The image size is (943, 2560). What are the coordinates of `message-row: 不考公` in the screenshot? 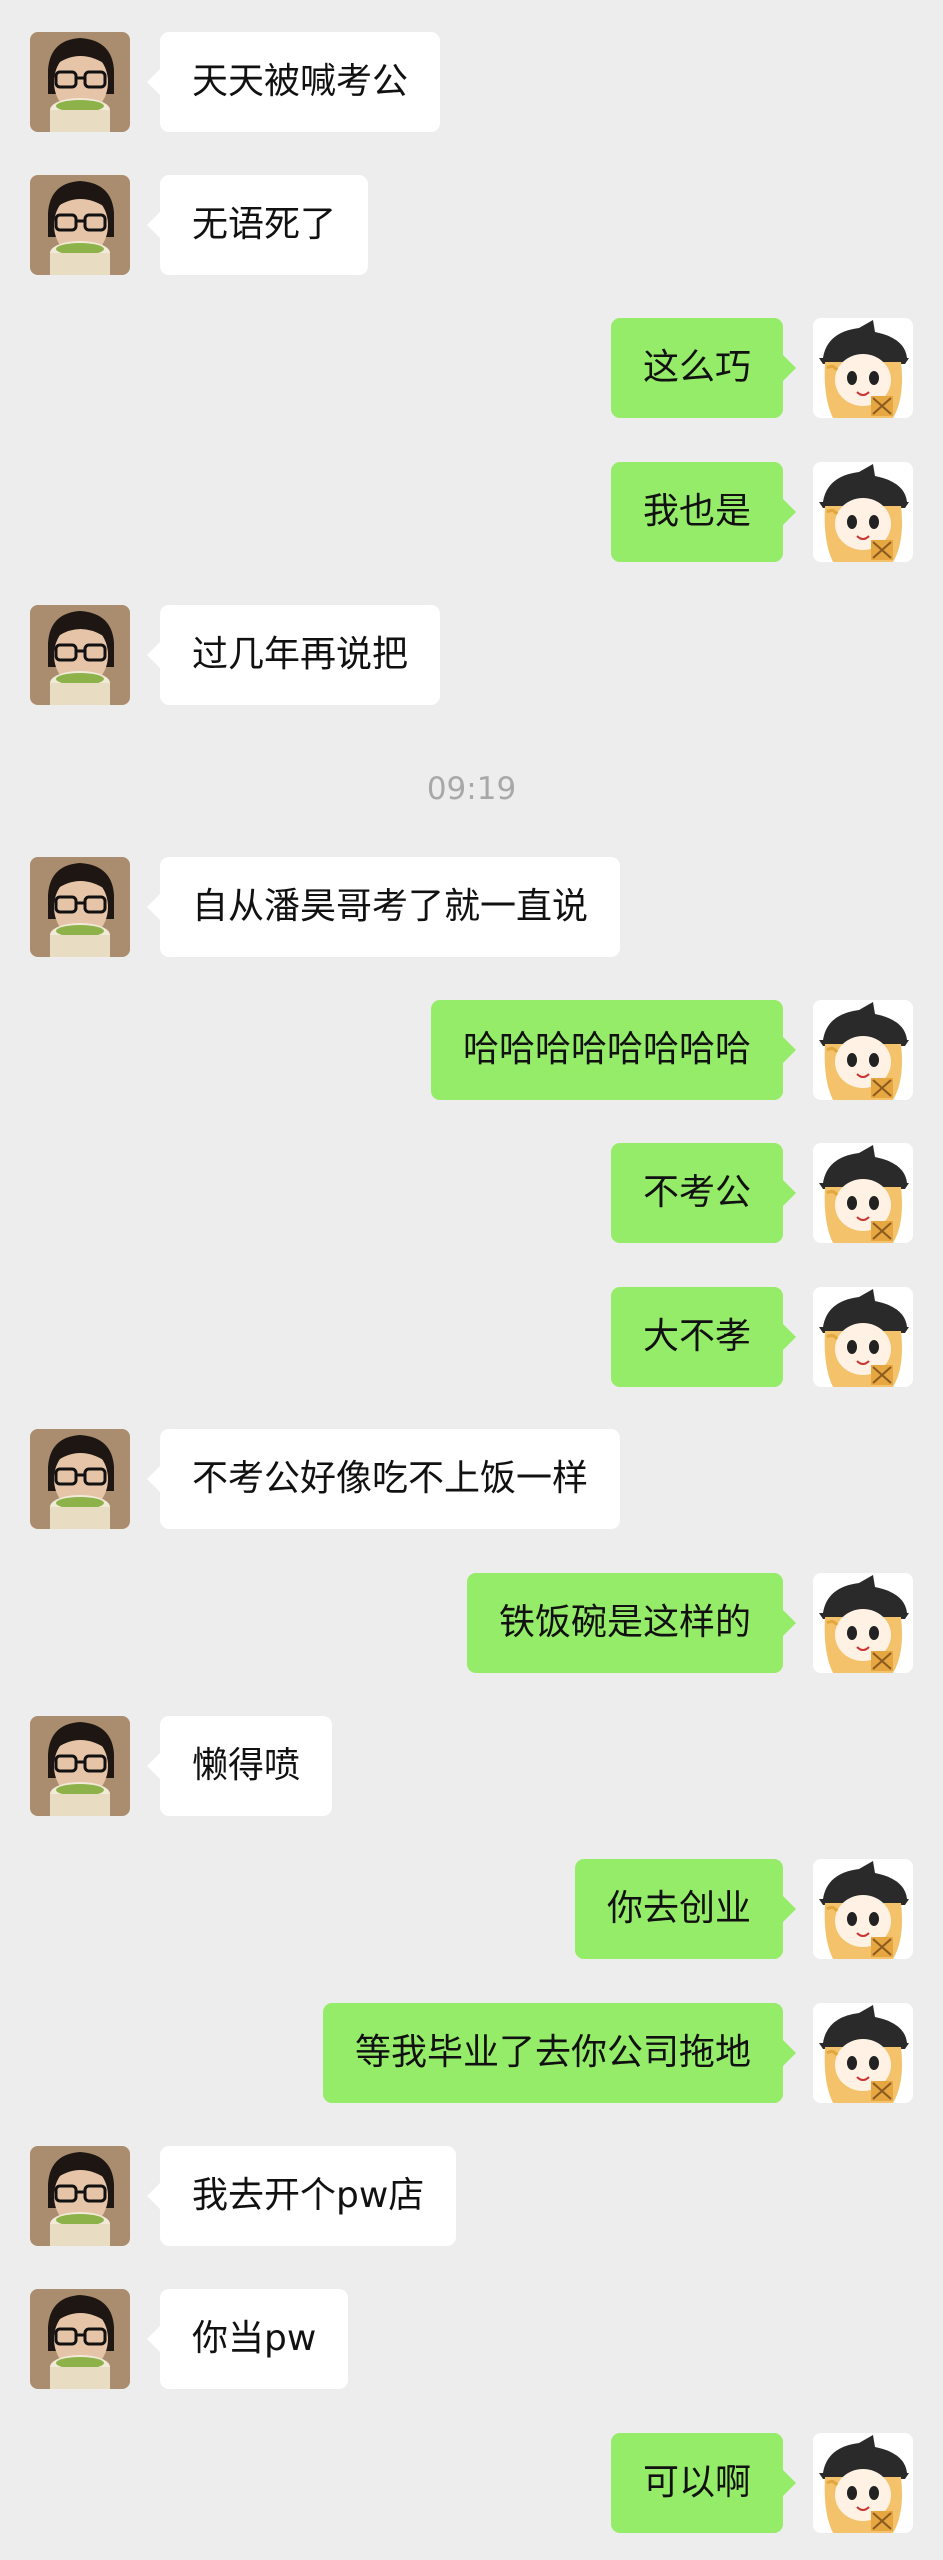 It's located at (471, 1193).